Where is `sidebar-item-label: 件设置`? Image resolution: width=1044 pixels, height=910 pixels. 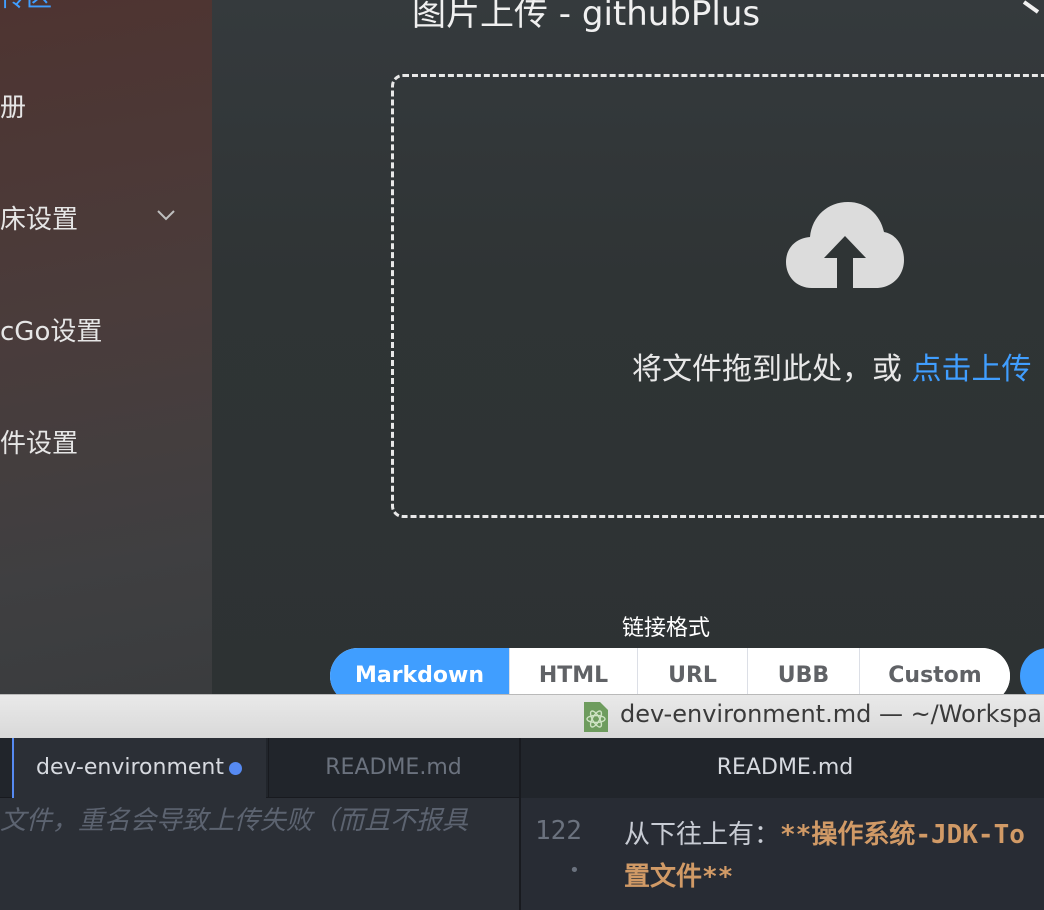
sidebar-item-label: 件设置 is located at coordinates (39, 444).